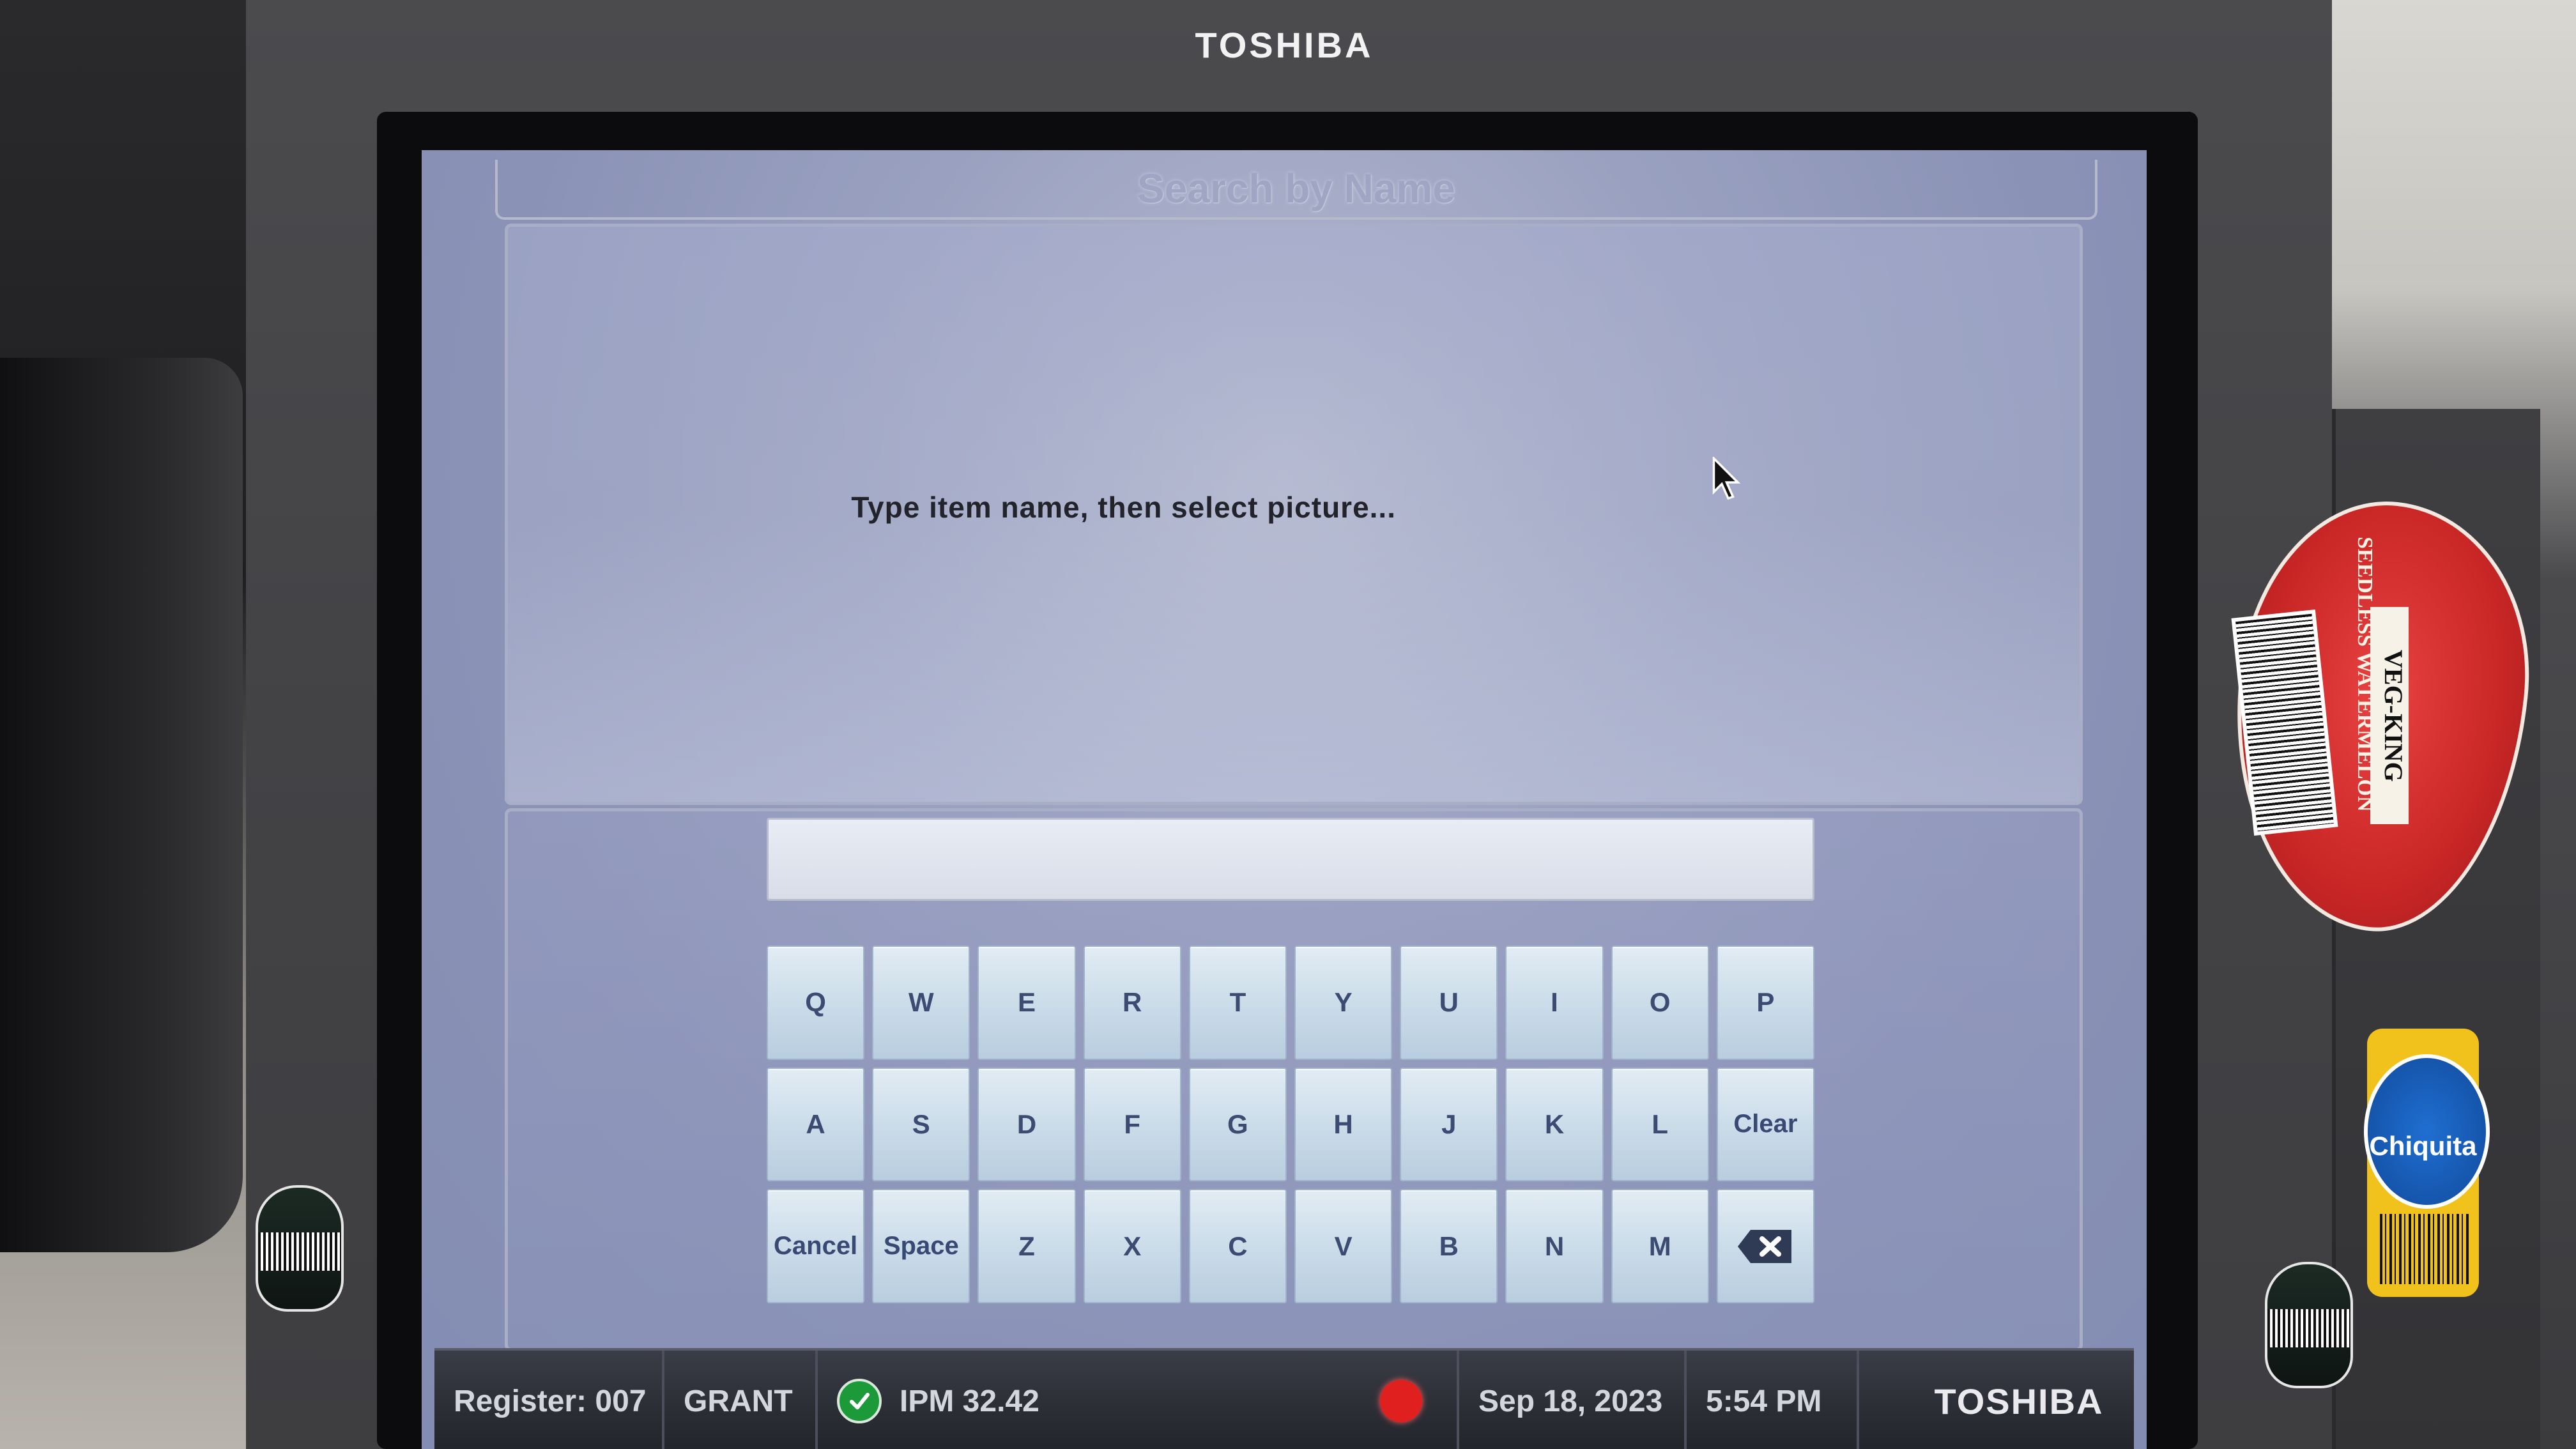 Image resolution: width=2576 pixels, height=1449 pixels. I want to click on key-k: K, so click(1554, 1124).